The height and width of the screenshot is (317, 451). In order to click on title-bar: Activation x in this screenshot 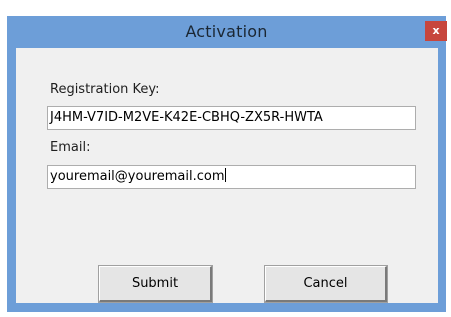, I will do `click(227, 32)`.